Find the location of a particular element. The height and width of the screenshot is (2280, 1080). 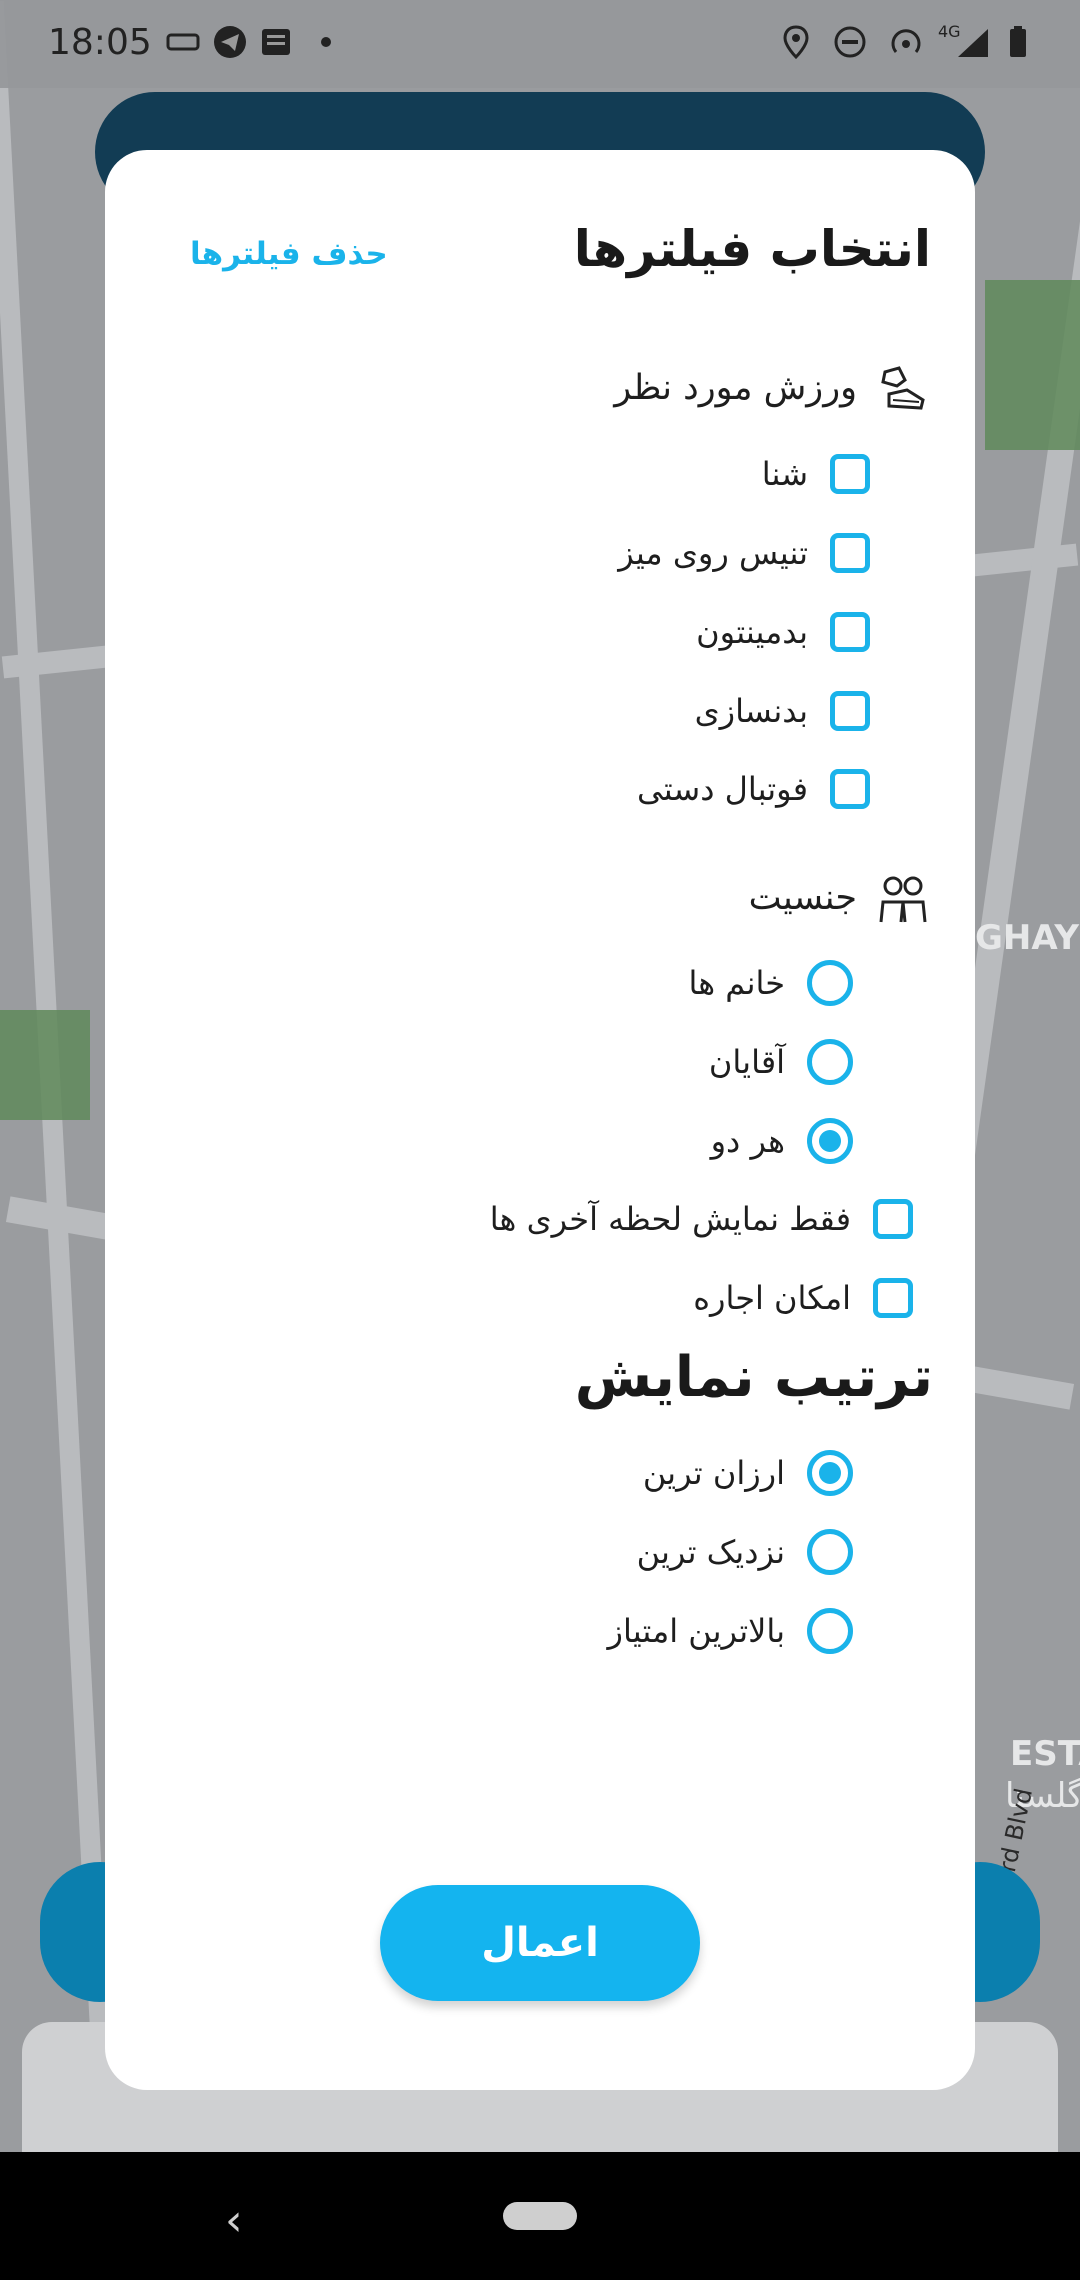

signal-icon is located at coordinates (973, 43).